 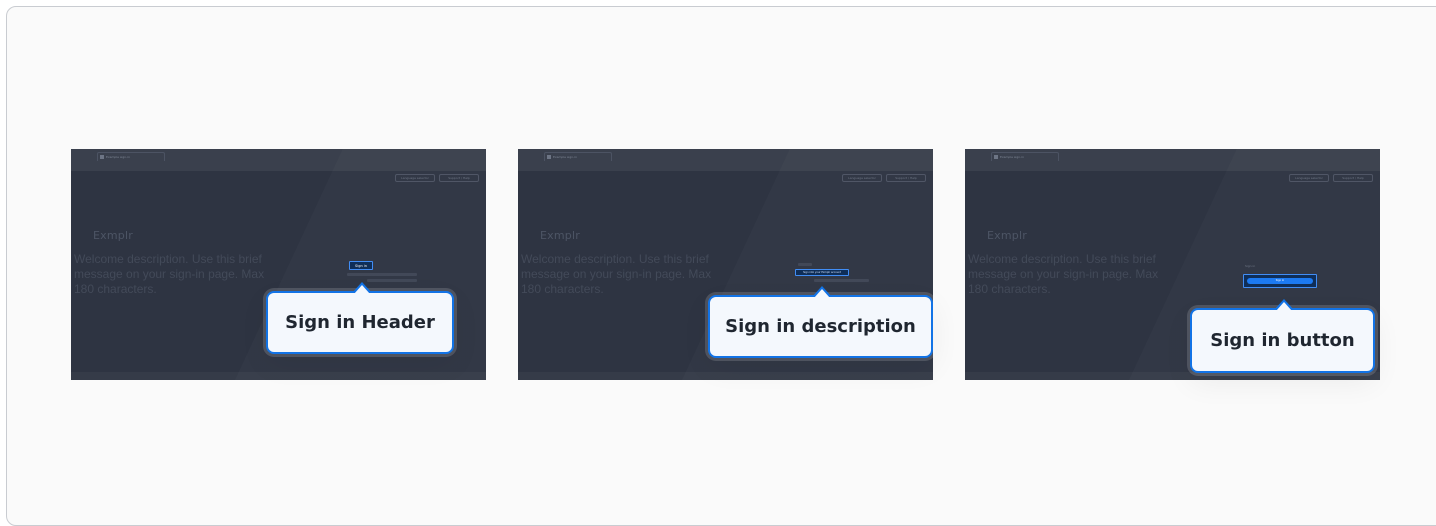 I want to click on callout-signin-header: Sign in Header, so click(x=360, y=318).